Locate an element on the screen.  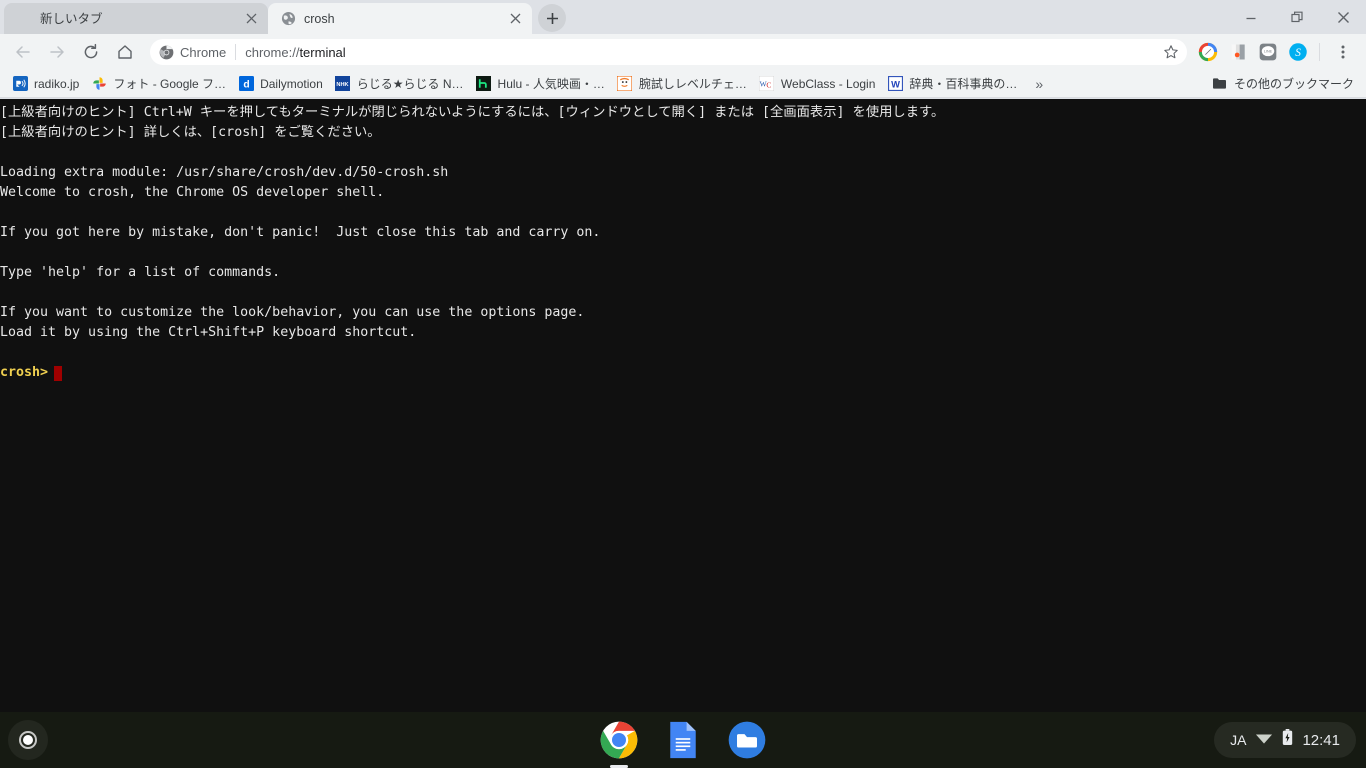
tab-crosh: crosh is located at coordinates (400, 18).